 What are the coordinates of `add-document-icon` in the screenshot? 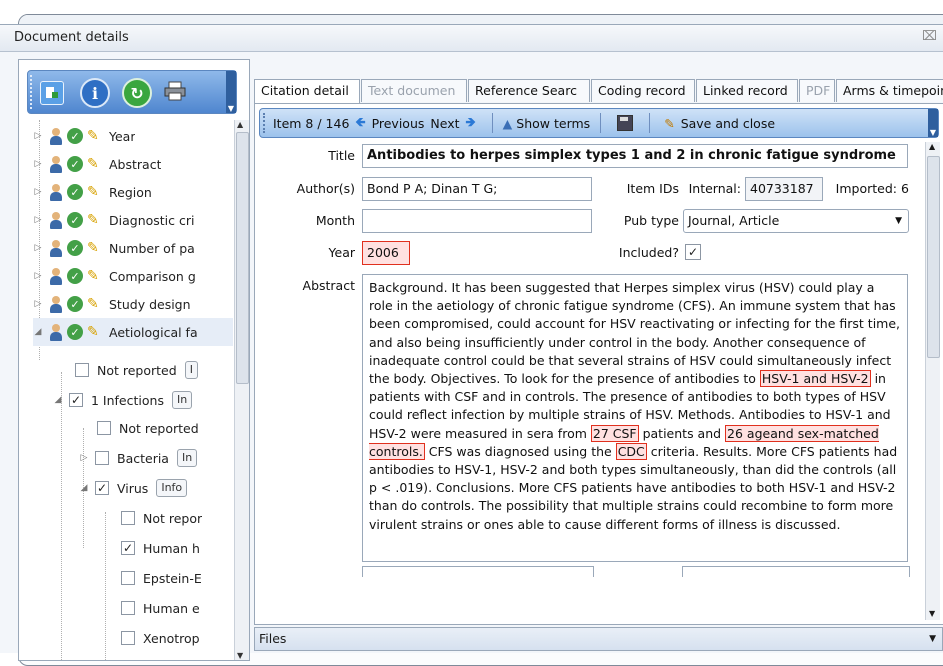 It's located at (52, 93).